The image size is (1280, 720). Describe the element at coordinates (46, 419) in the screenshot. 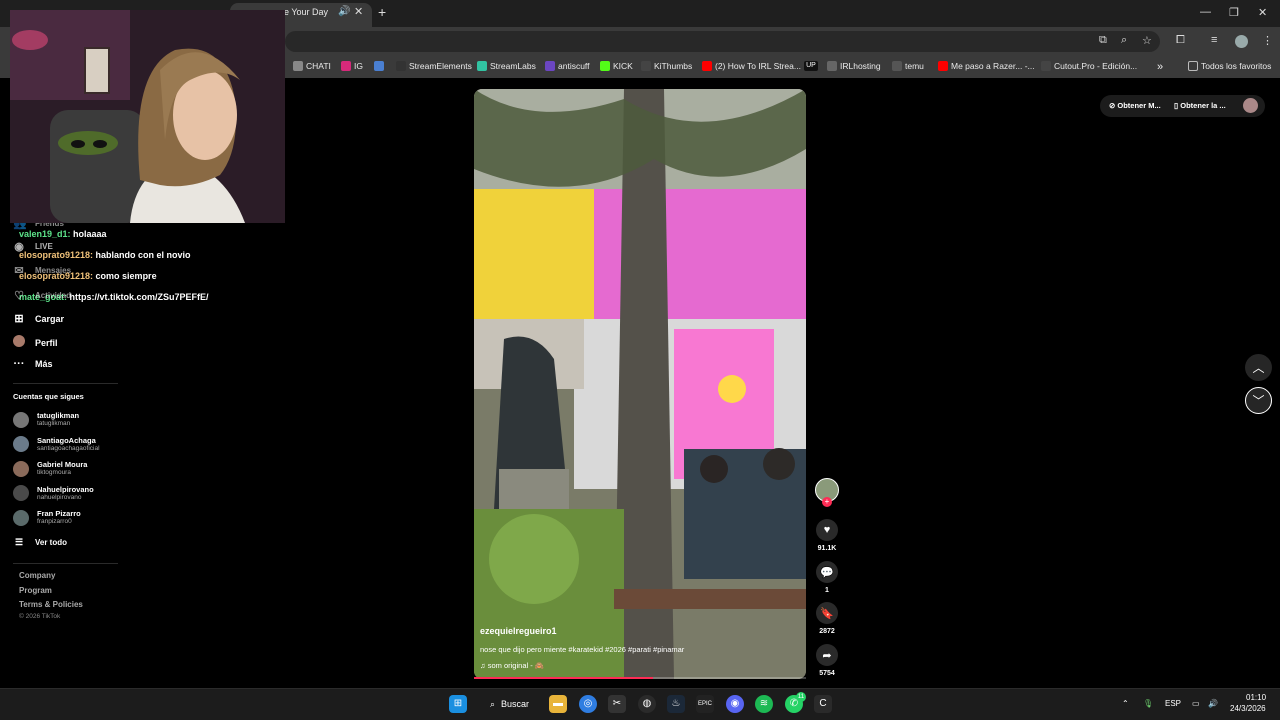

I see `following-account: tatuglikman tatuglikman` at that location.